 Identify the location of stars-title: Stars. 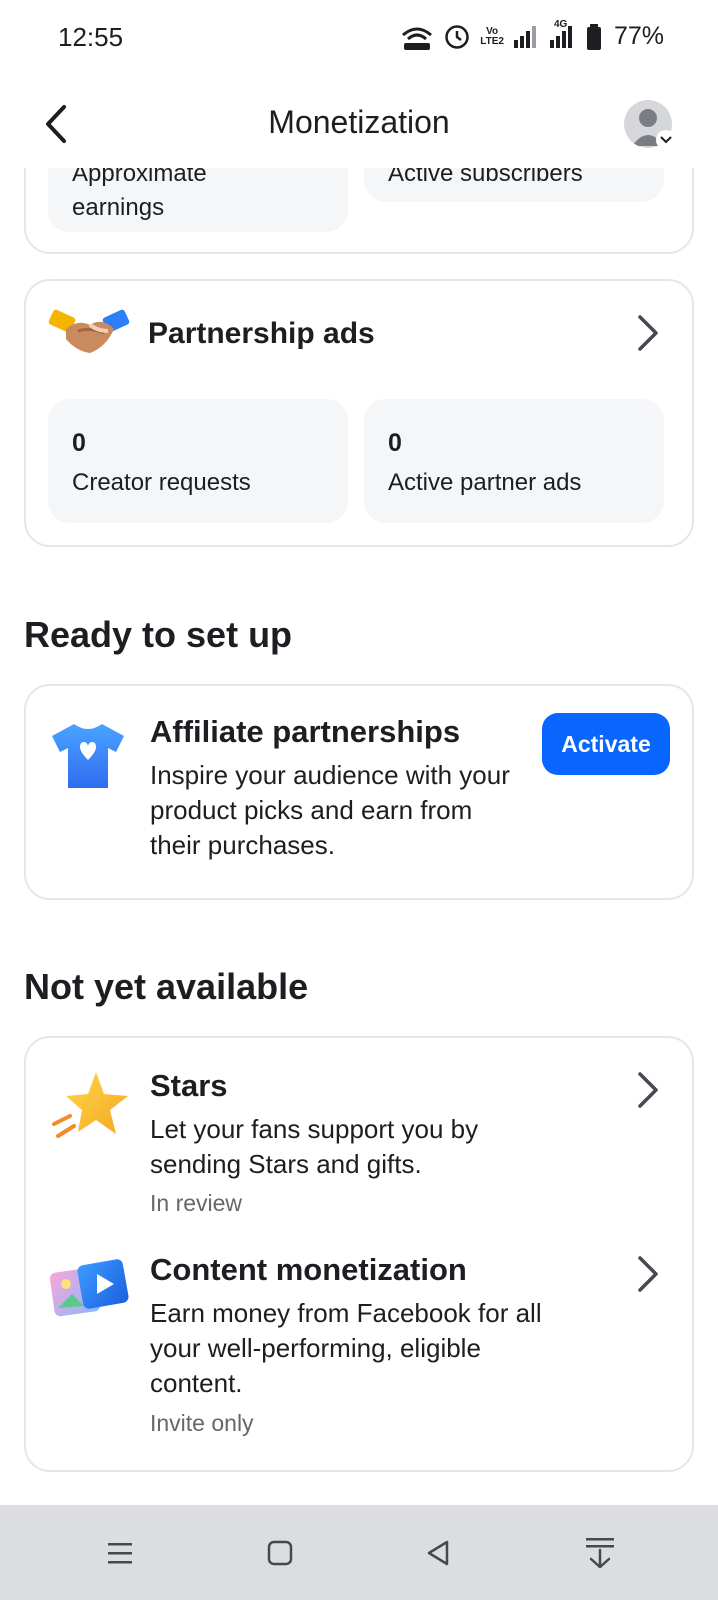
(189, 1085).